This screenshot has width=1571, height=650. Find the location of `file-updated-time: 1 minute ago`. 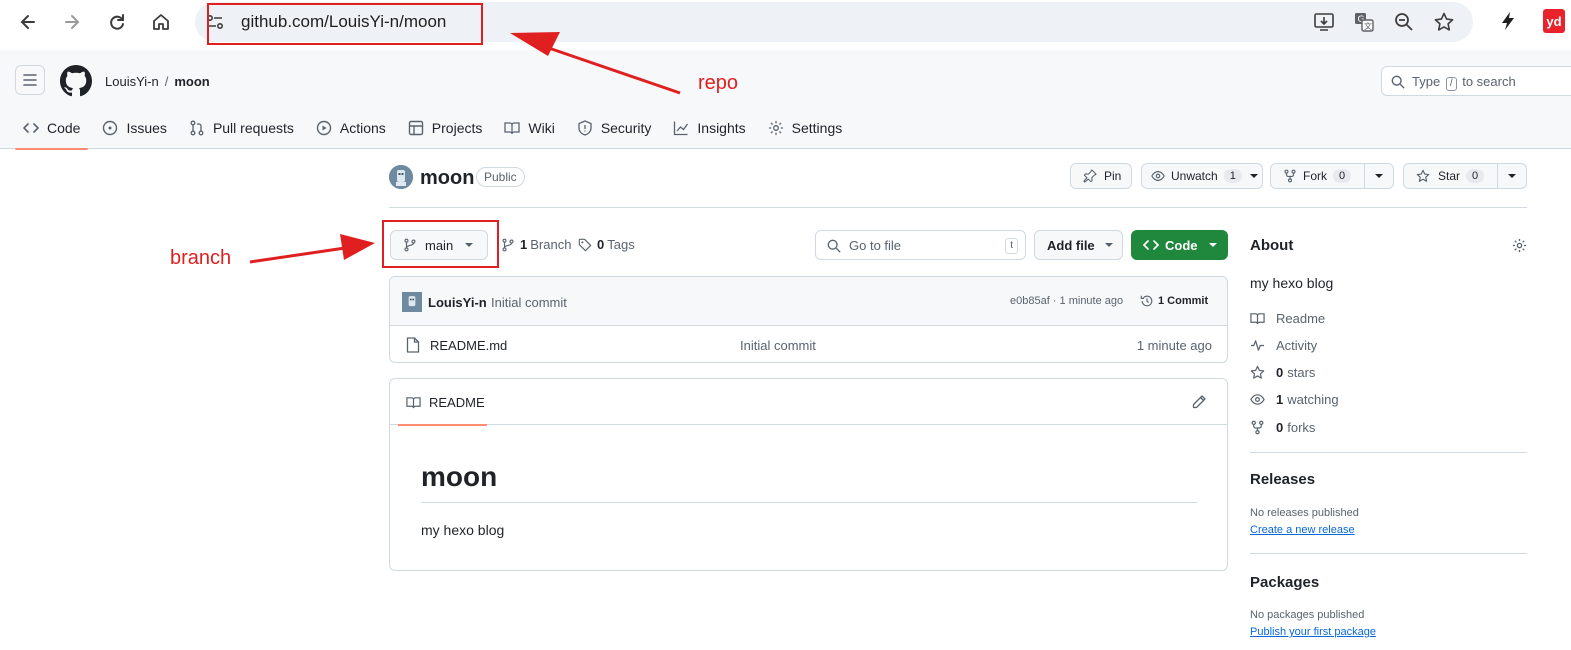

file-updated-time: 1 minute ago is located at coordinates (1174, 345).